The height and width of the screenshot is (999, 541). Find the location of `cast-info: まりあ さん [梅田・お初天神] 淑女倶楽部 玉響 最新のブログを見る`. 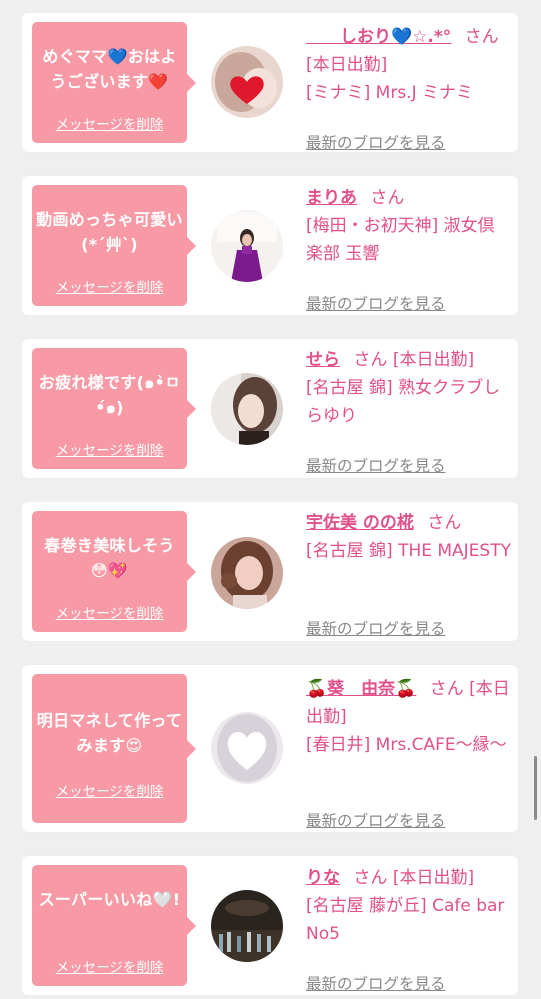

cast-info: まりあ さん [梅田・お初天神] 淑女倶楽部 玉響 最新のブログを見る is located at coordinates (408, 248).